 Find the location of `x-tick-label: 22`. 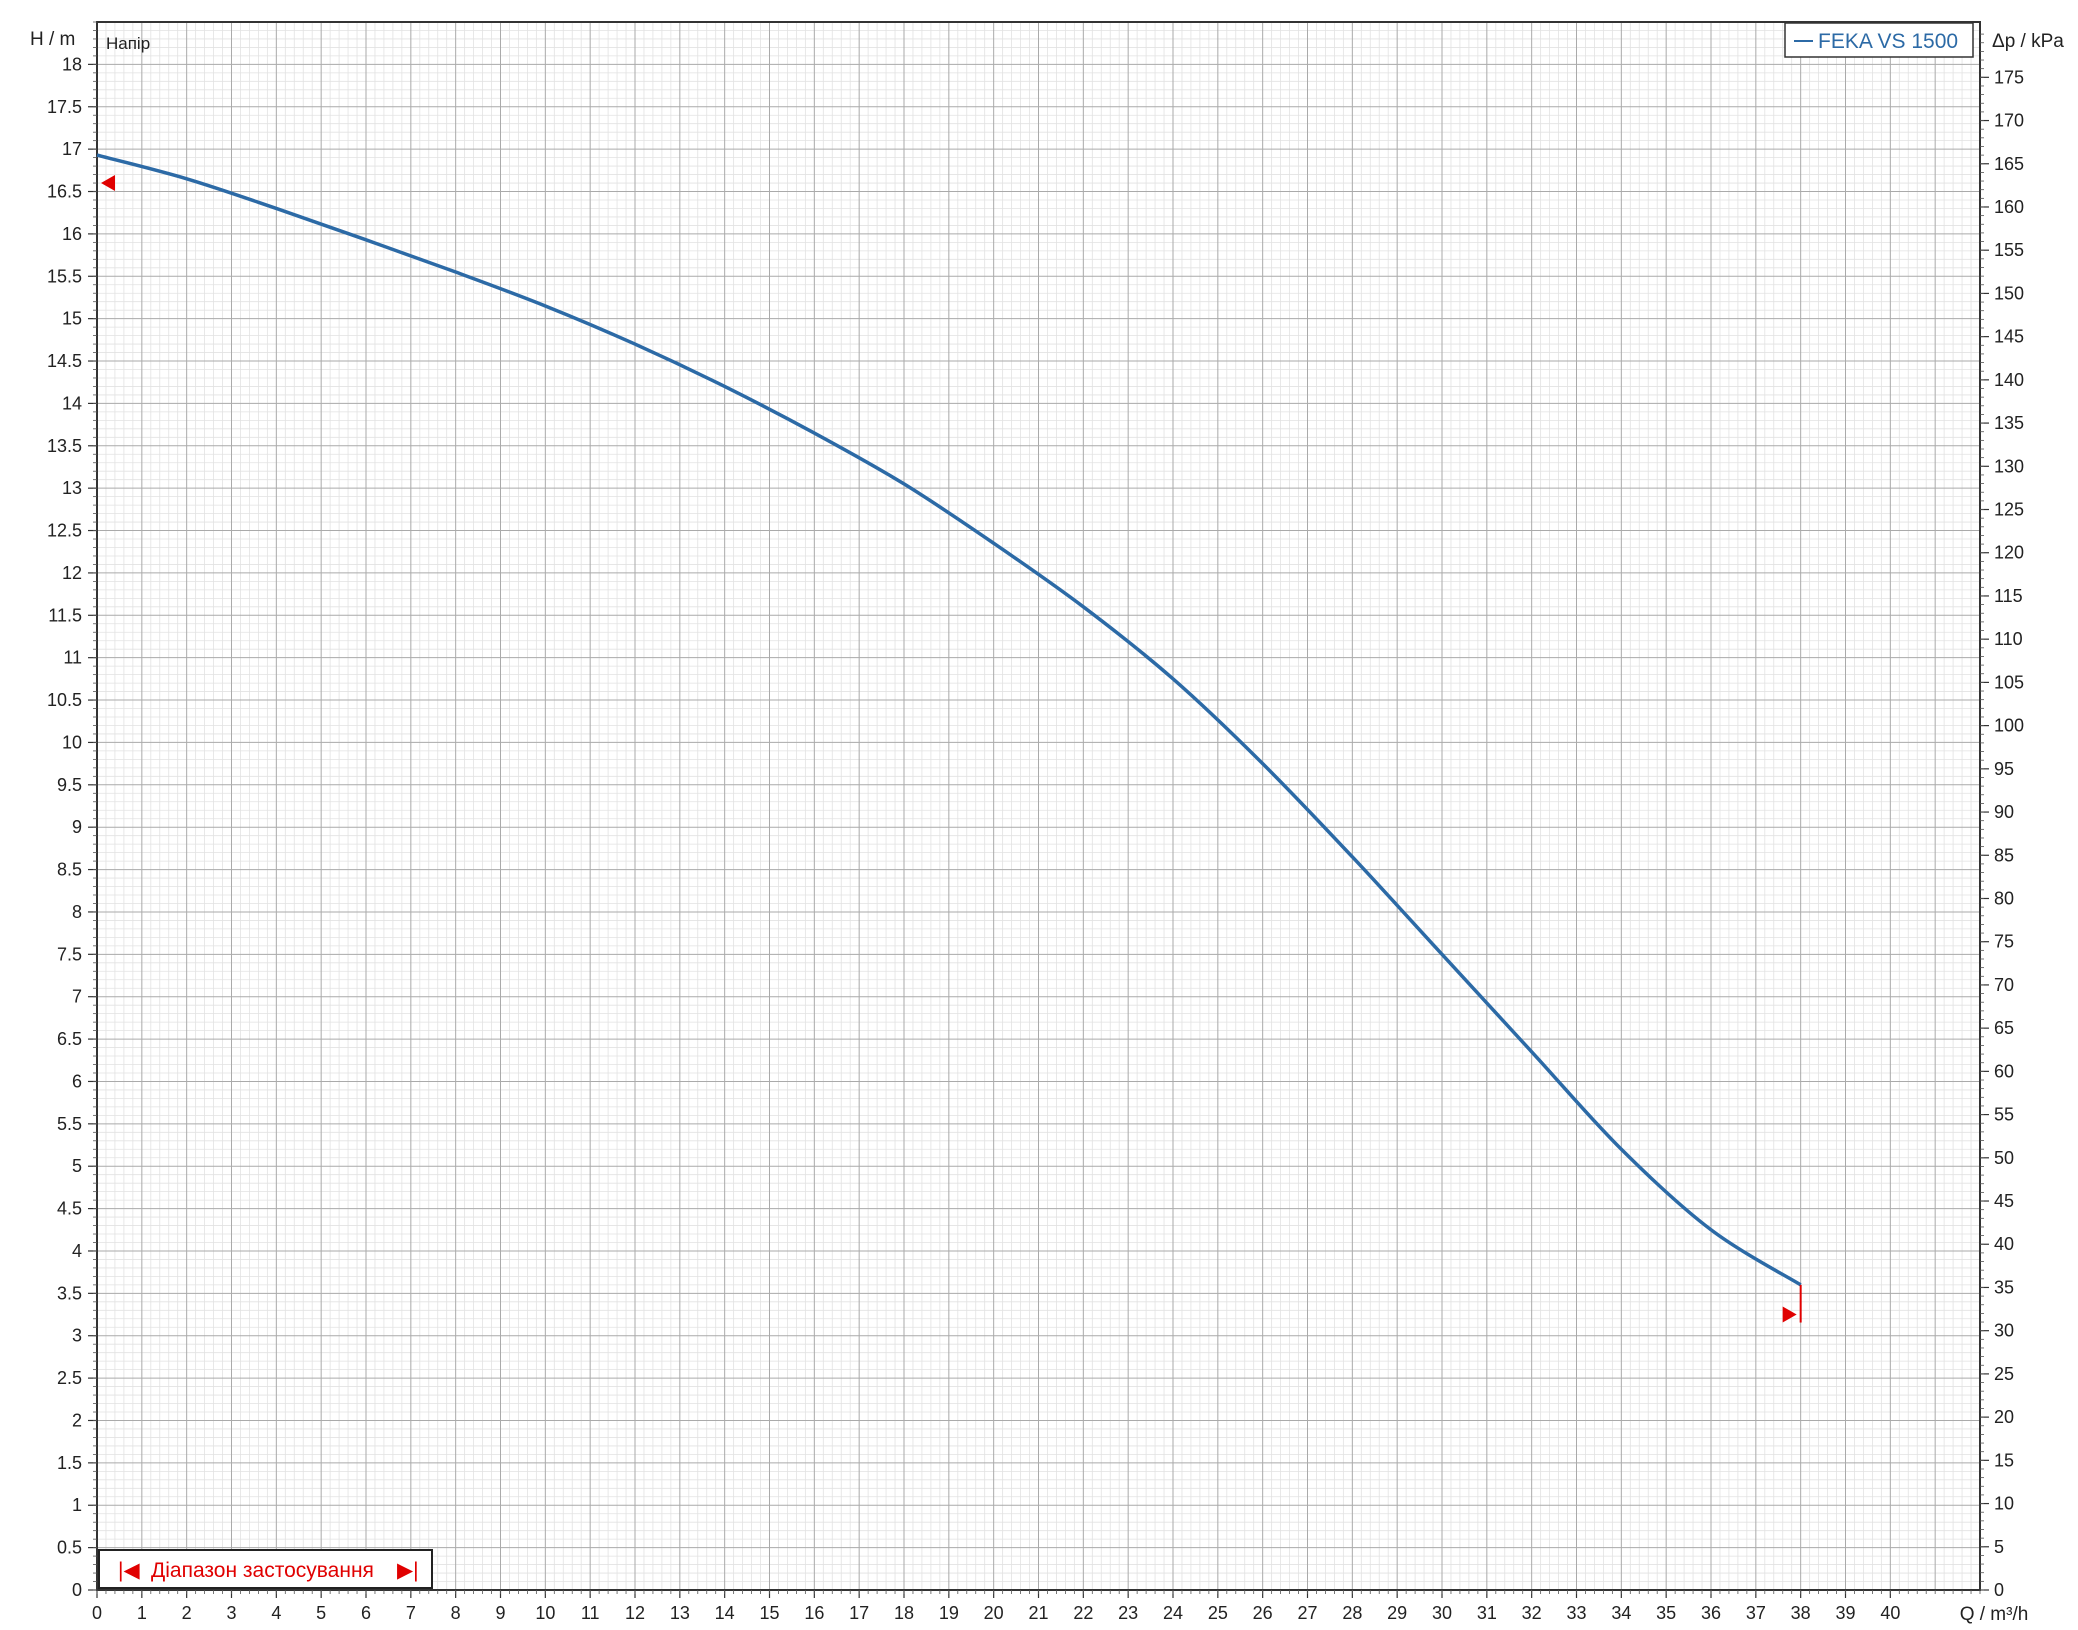

x-tick-label: 22 is located at coordinates (1083, 1613).